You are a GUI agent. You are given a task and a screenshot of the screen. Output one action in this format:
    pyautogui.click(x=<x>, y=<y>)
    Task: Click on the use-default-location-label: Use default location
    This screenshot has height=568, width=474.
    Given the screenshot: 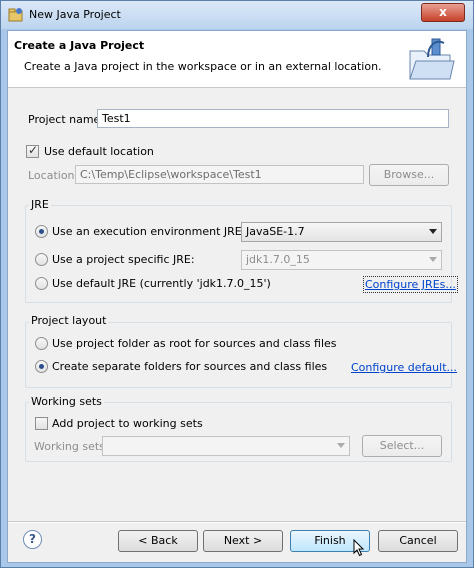 What is the action you would take?
    pyautogui.click(x=99, y=151)
    